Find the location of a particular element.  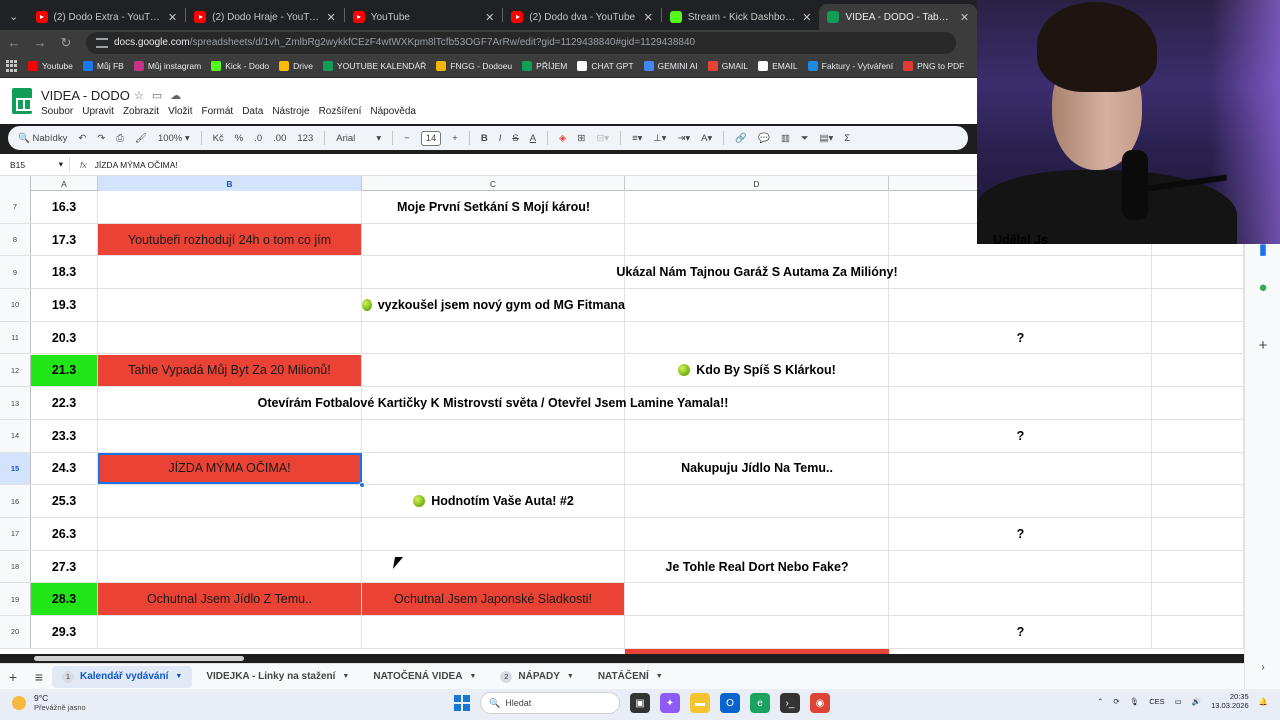

browser-tab-4: (2) Dodo dva - YouTube ✕ is located at coordinates (582, 17).